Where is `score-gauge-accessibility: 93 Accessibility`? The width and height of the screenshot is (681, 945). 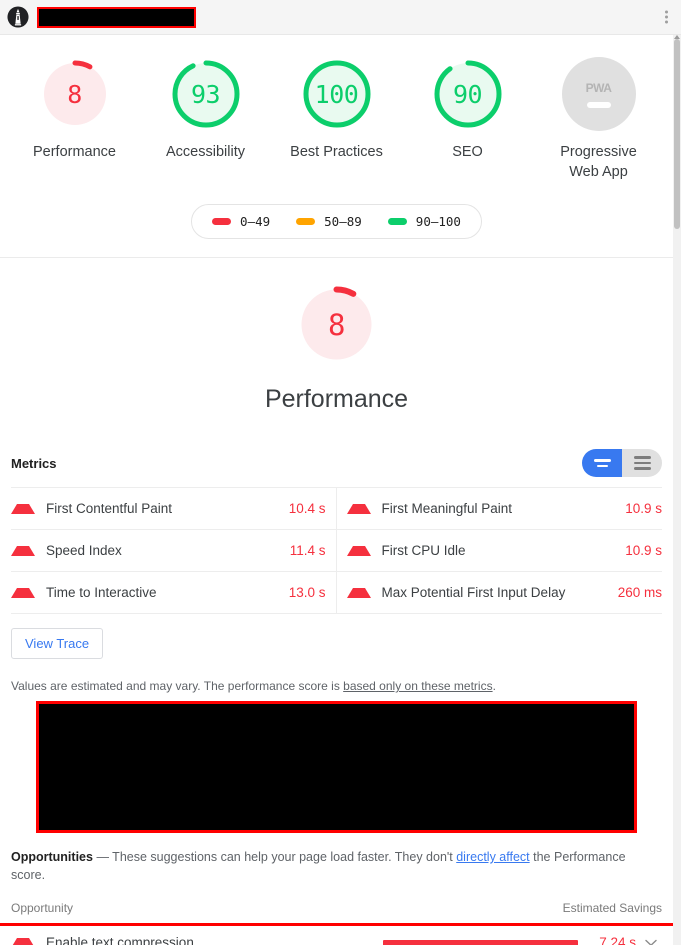
score-gauge-accessibility: 93 Accessibility is located at coordinates (205, 119).